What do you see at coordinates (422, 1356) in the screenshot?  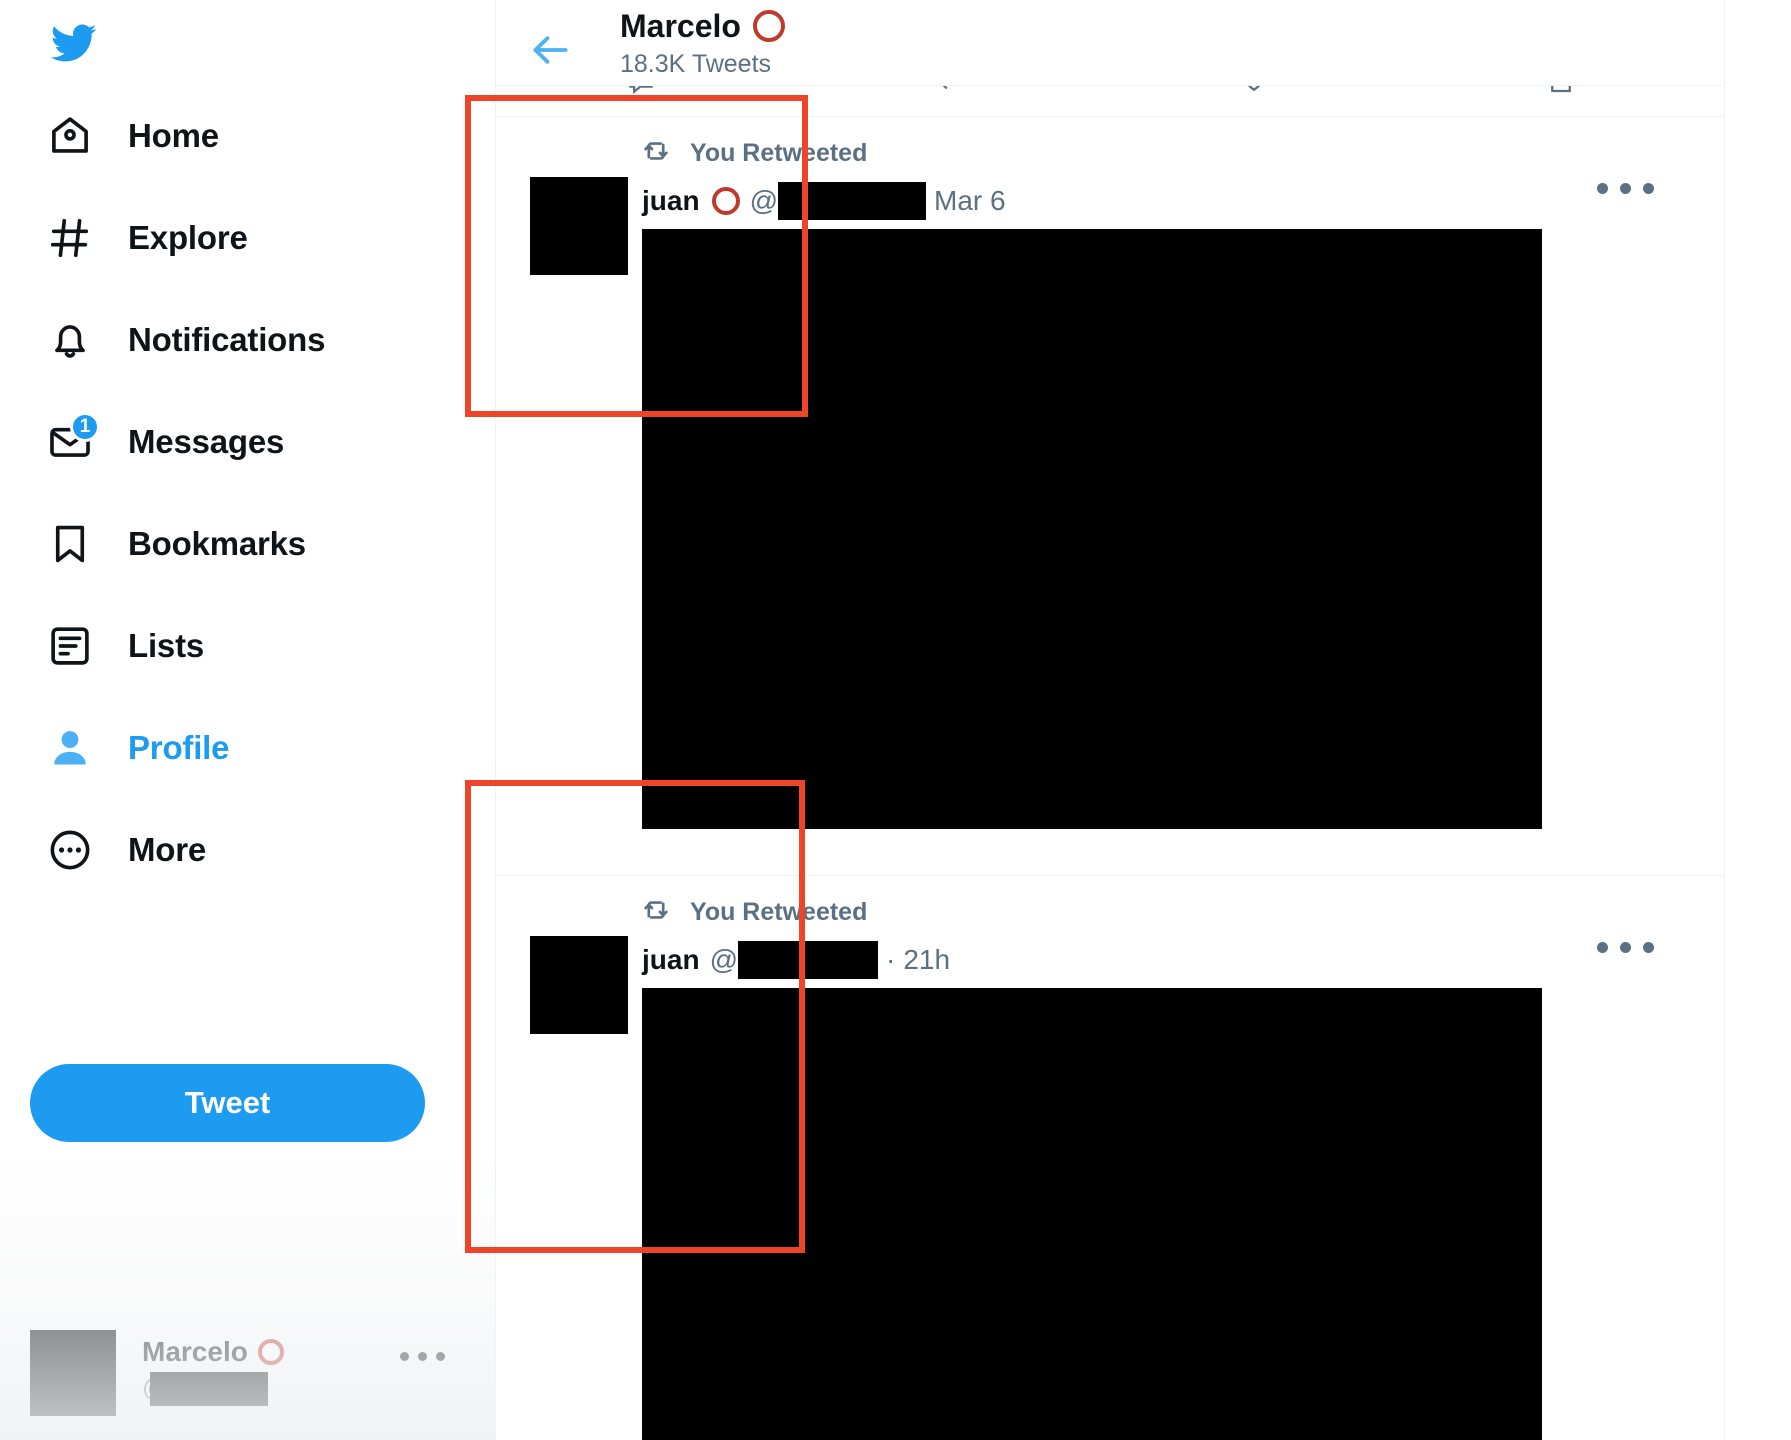 I see `account-more-dots-icon` at bounding box center [422, 1356].